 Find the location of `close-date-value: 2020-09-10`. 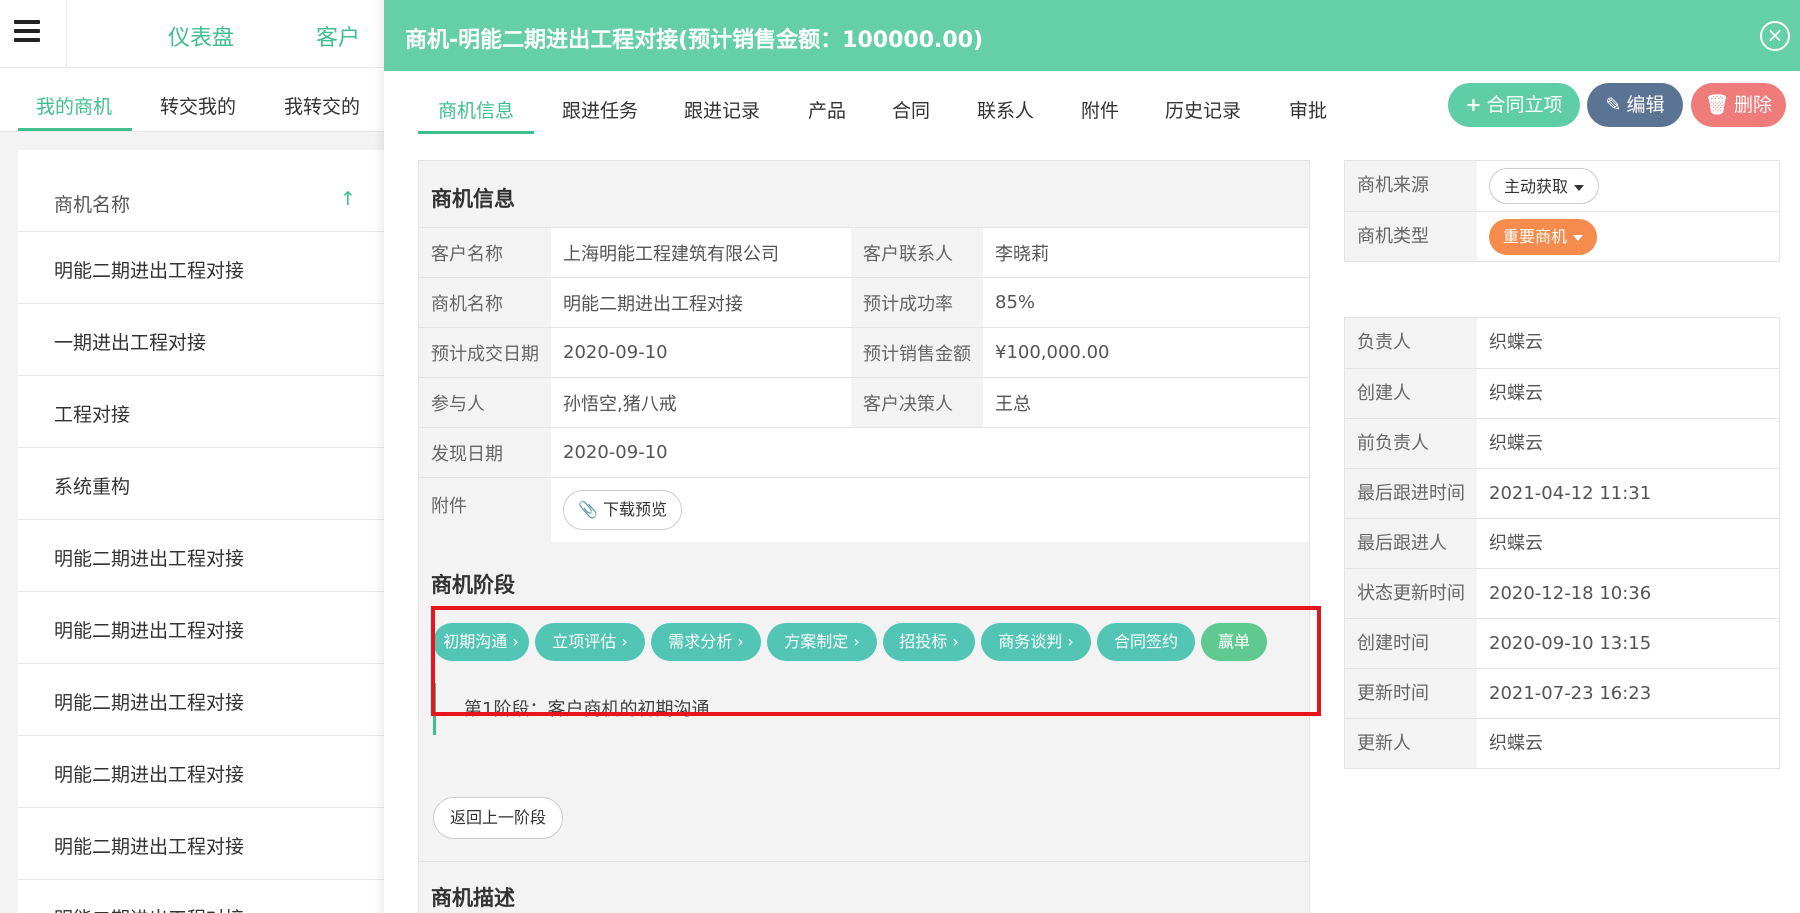

close-date-value: 2020-09-10 is located at coordinates (701, 352).